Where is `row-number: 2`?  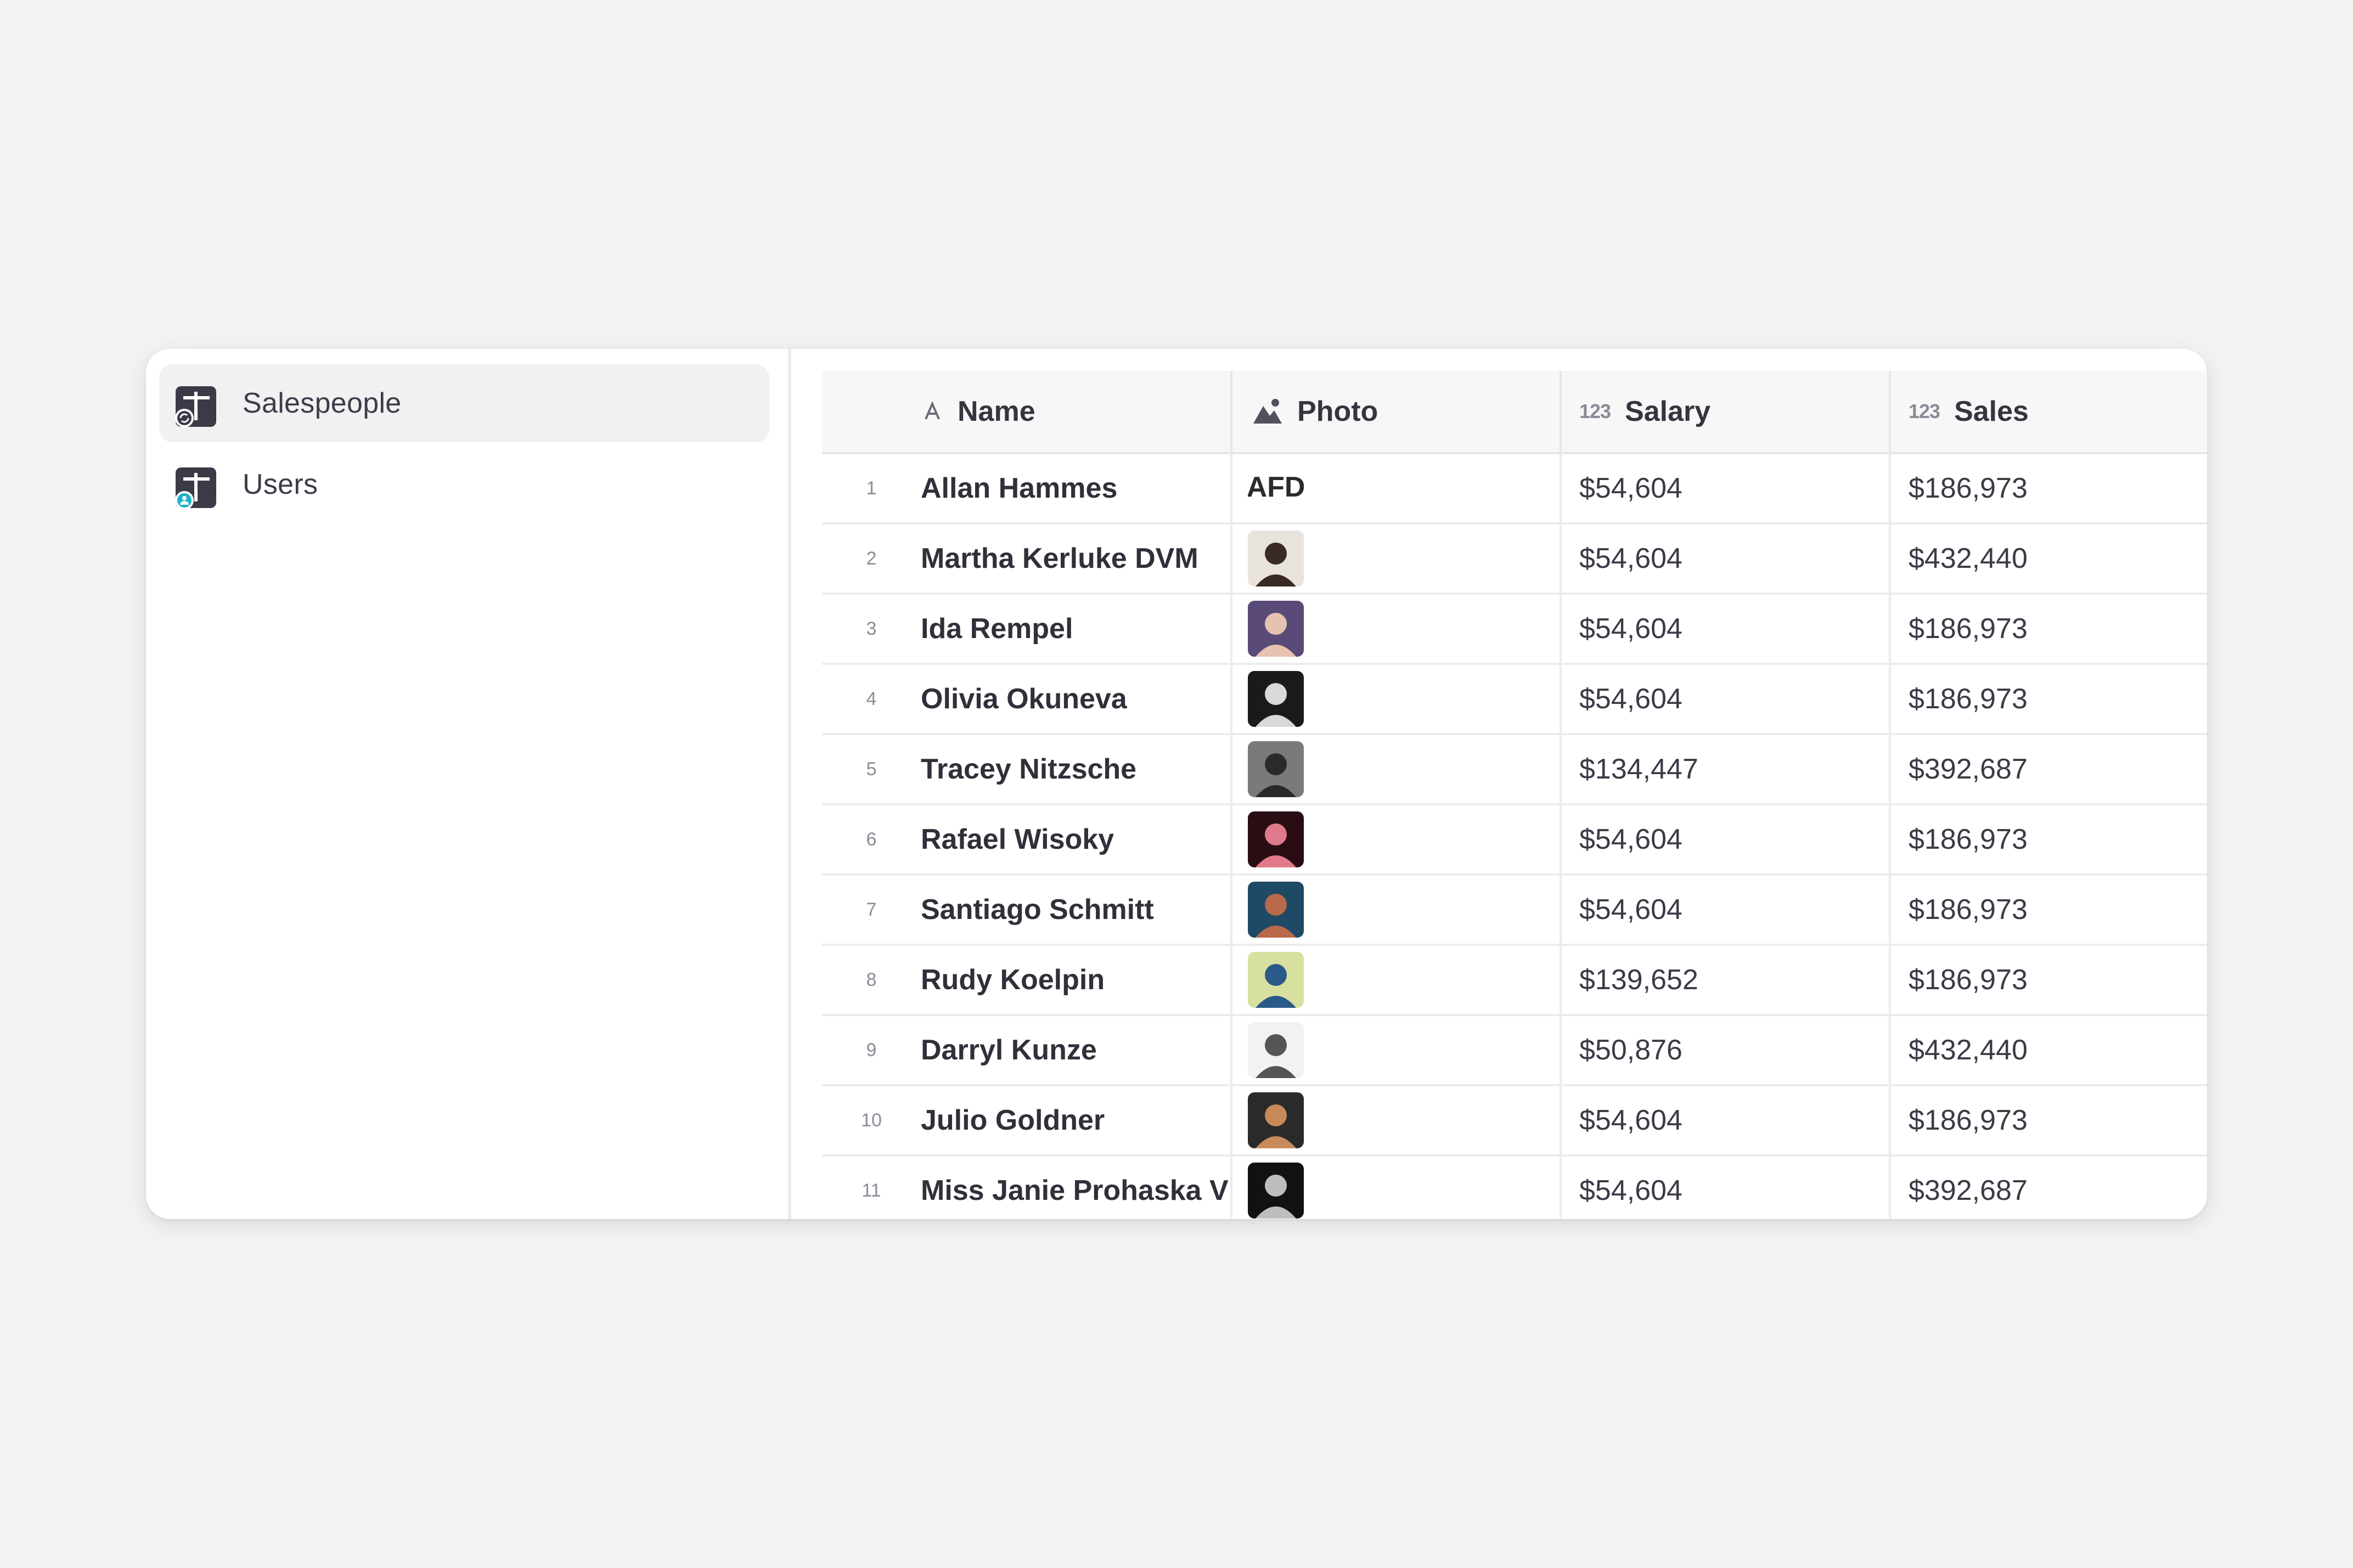
row-number: 2 is located at coordinates (872, 559).